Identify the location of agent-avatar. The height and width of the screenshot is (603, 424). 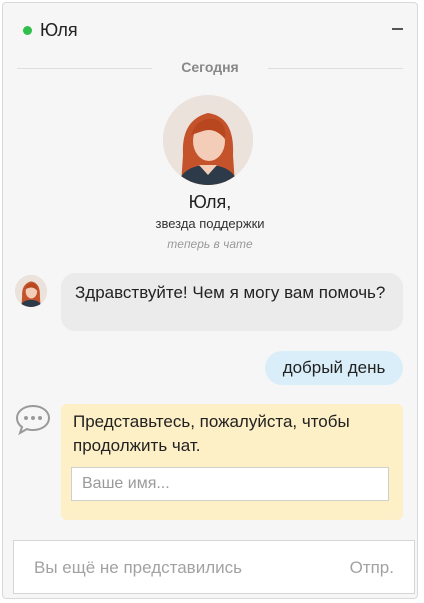
(208, 140).